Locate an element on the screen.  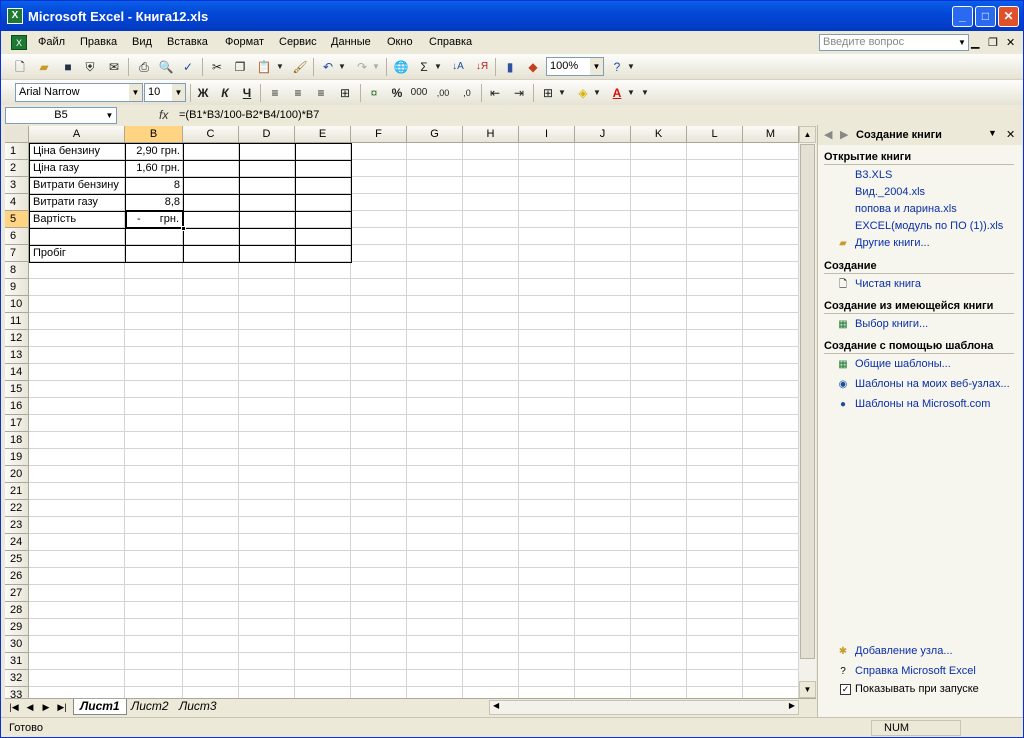
workbook-close-button: ✕ is located at coordinates (1010, 42).